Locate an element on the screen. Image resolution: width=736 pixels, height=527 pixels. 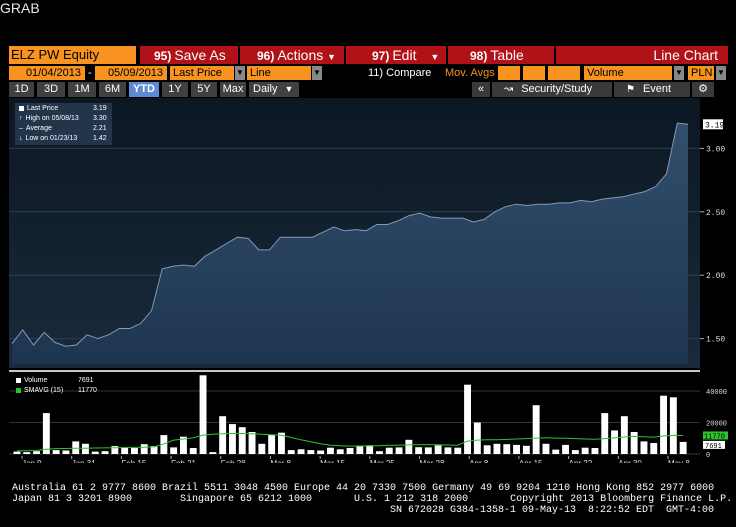
currency-dropdown-icon: ▼ is located at coordinates (721, 73).